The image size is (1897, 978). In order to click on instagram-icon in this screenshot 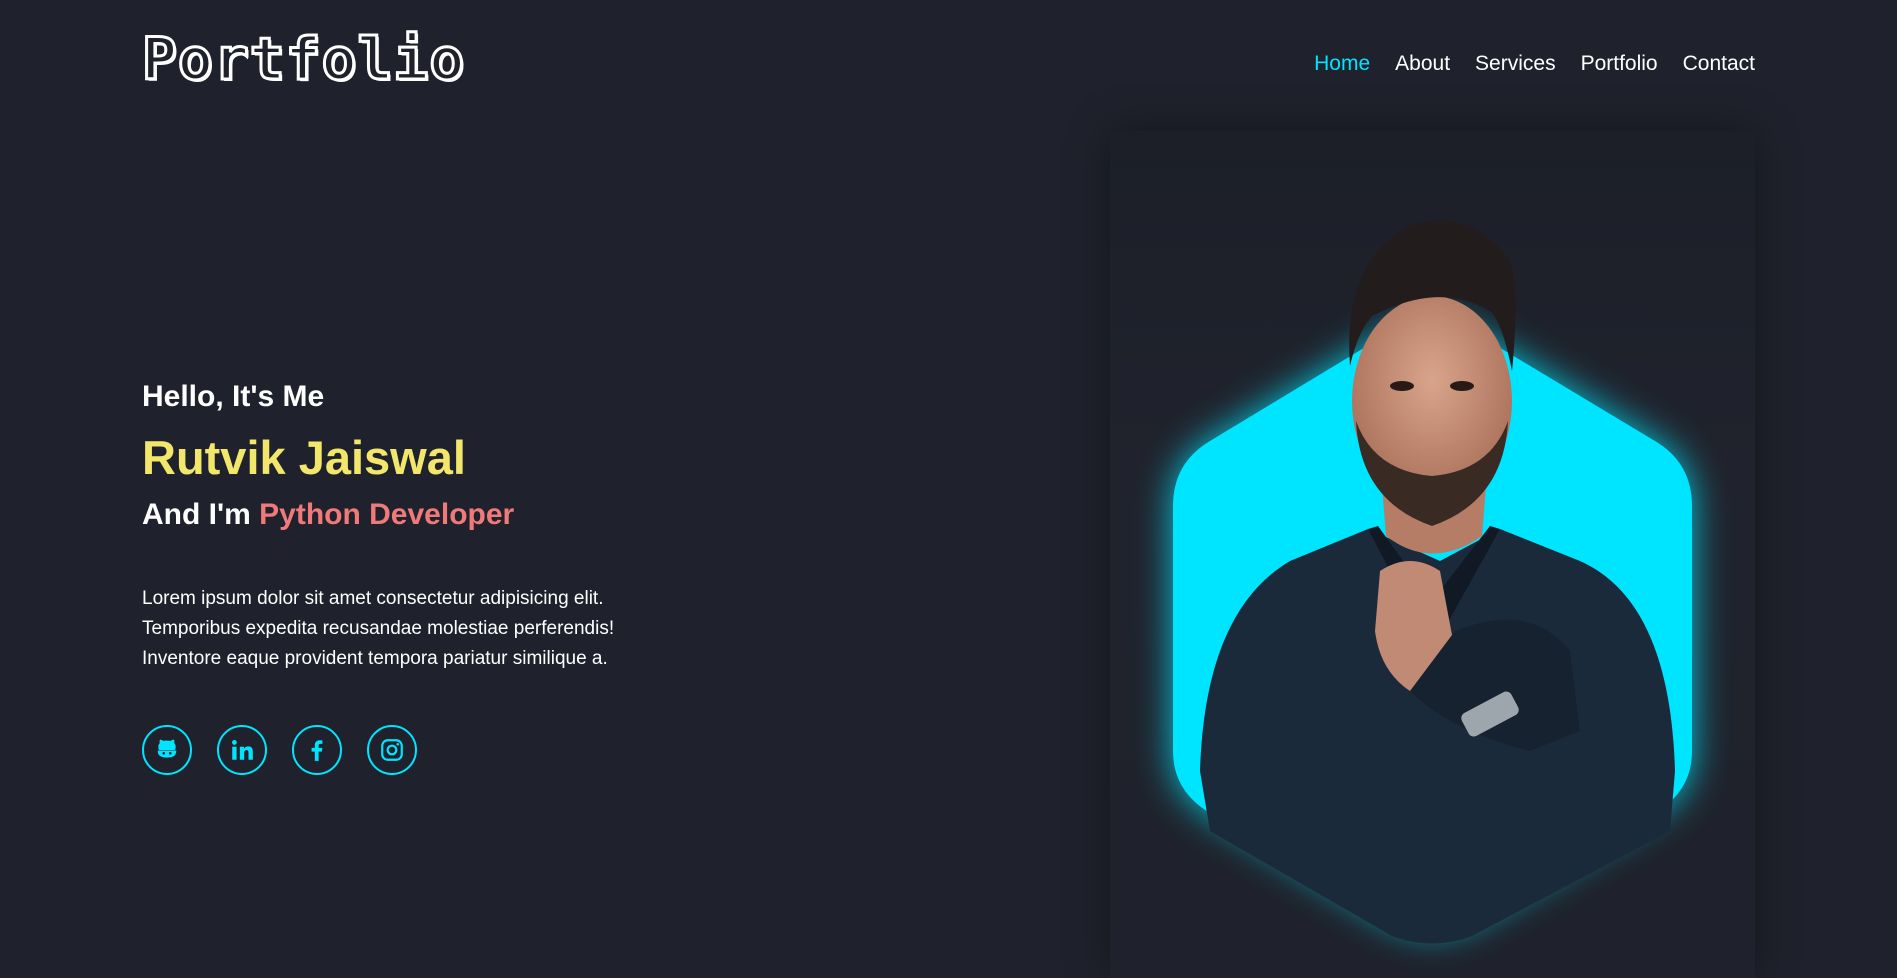, I will do `click(392, 749)`.